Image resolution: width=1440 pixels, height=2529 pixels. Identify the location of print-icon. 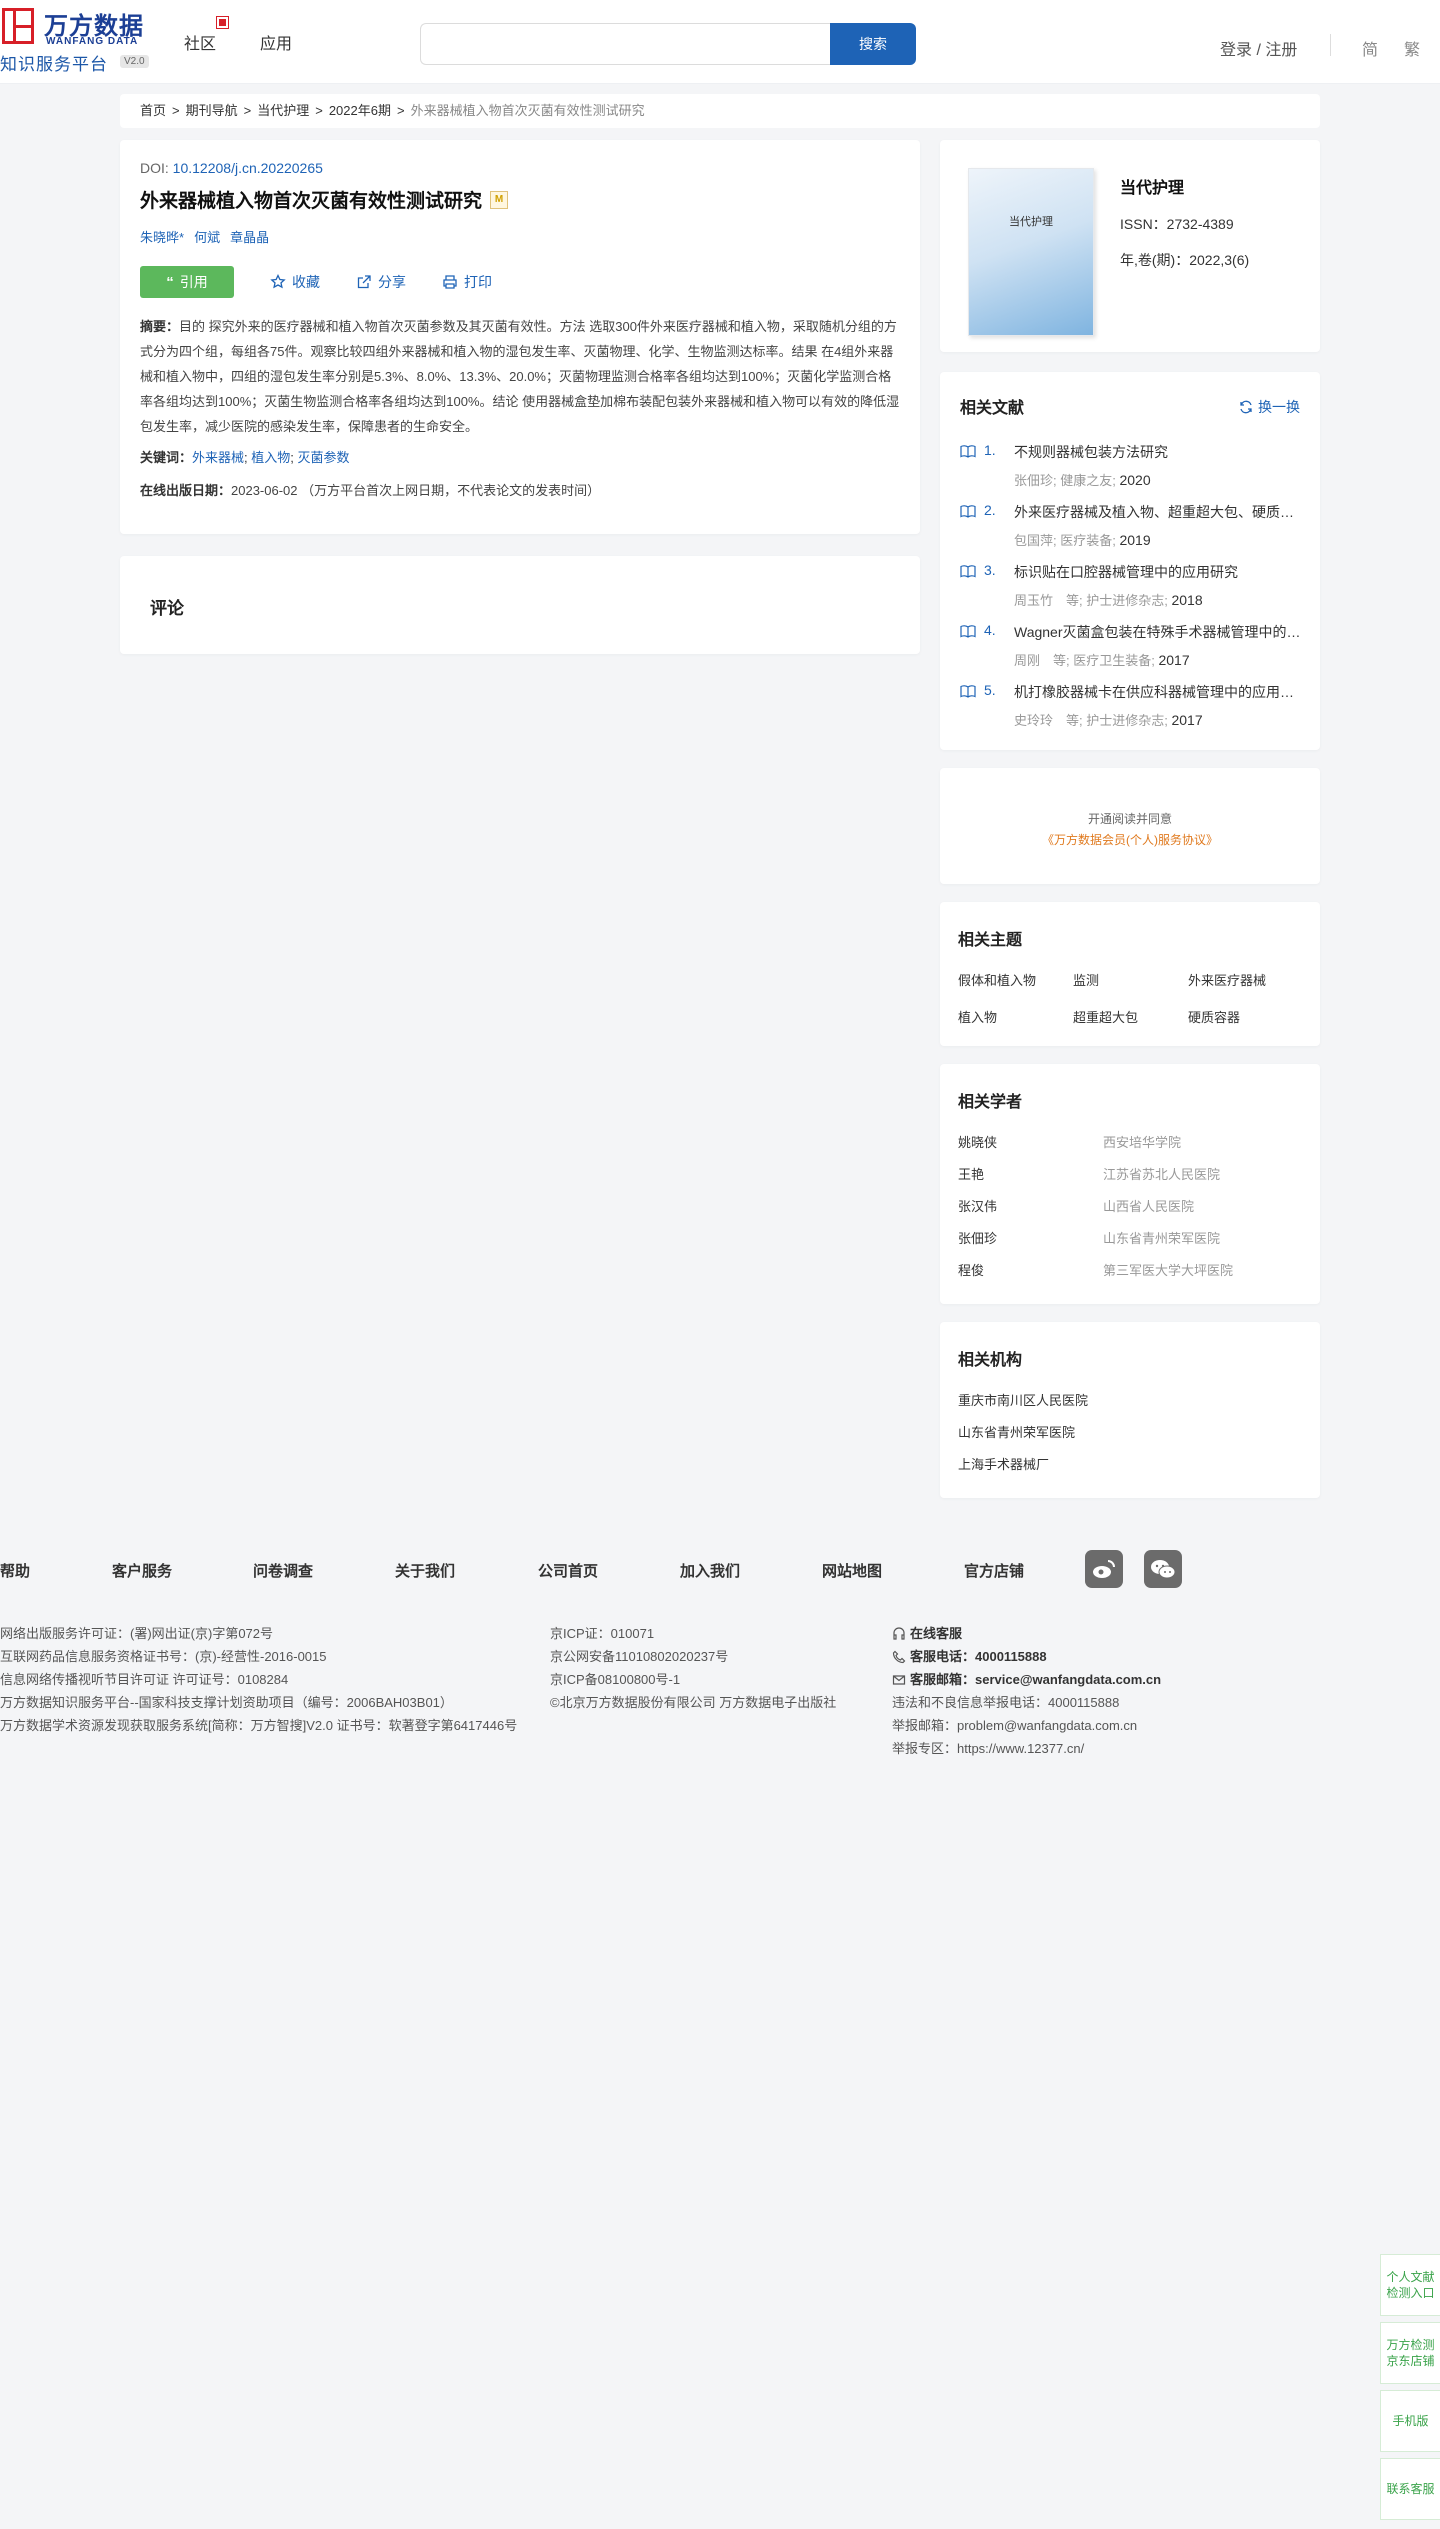
(450, 282).